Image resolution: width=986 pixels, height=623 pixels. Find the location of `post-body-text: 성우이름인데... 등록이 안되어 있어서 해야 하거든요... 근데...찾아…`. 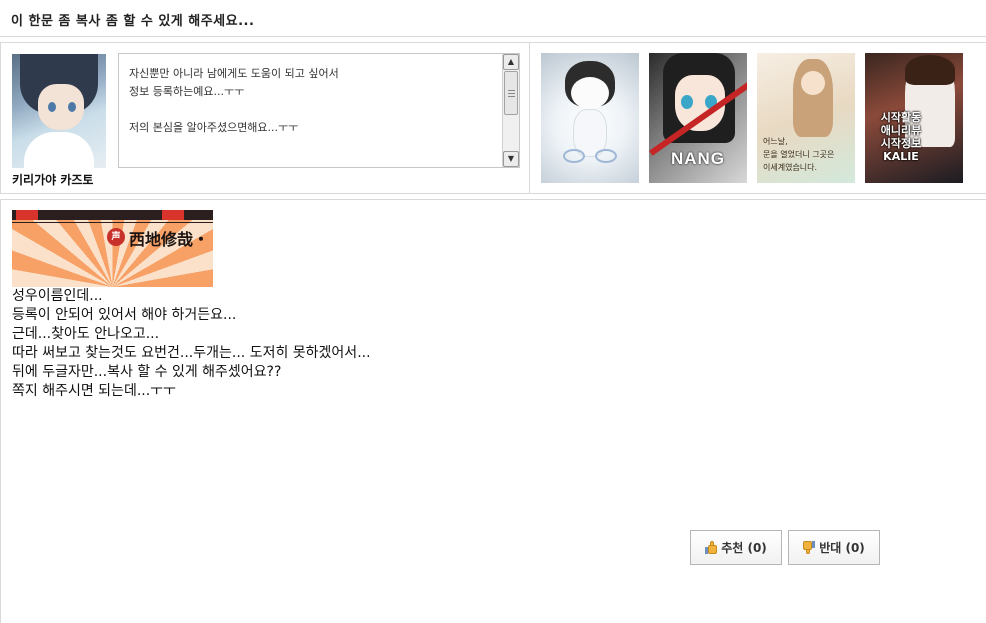

post-body-text: 성우이름인데... 등록이 안되어 있어서 해야 하거든요... 근데...찾아… is located at coordinates (191, 343).